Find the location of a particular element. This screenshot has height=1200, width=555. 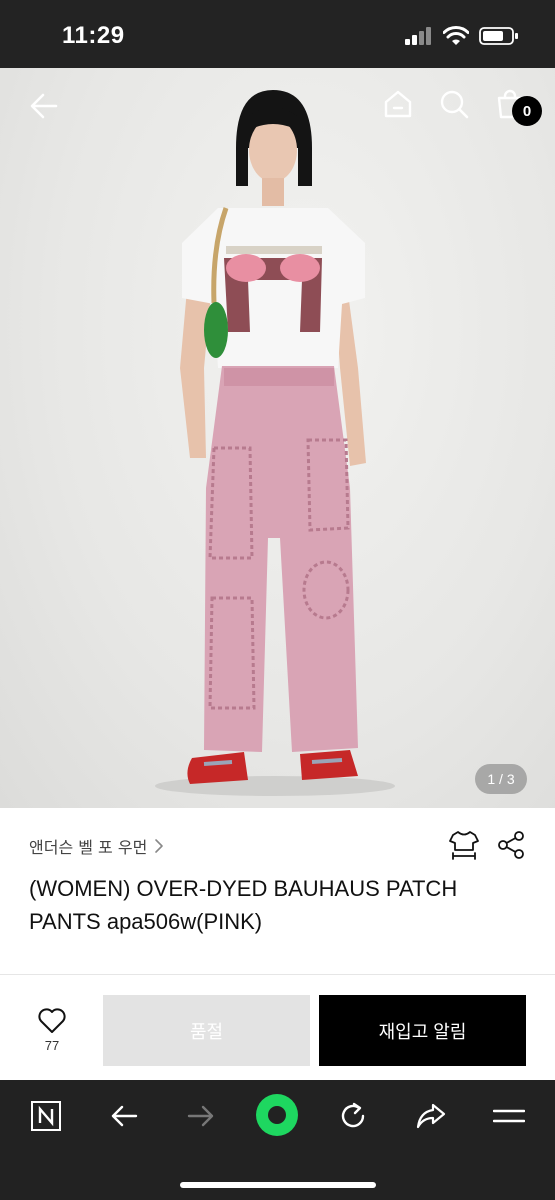

brand-link: 앤더슨 벨 포 우먼 is located at coordinates (97, 846).